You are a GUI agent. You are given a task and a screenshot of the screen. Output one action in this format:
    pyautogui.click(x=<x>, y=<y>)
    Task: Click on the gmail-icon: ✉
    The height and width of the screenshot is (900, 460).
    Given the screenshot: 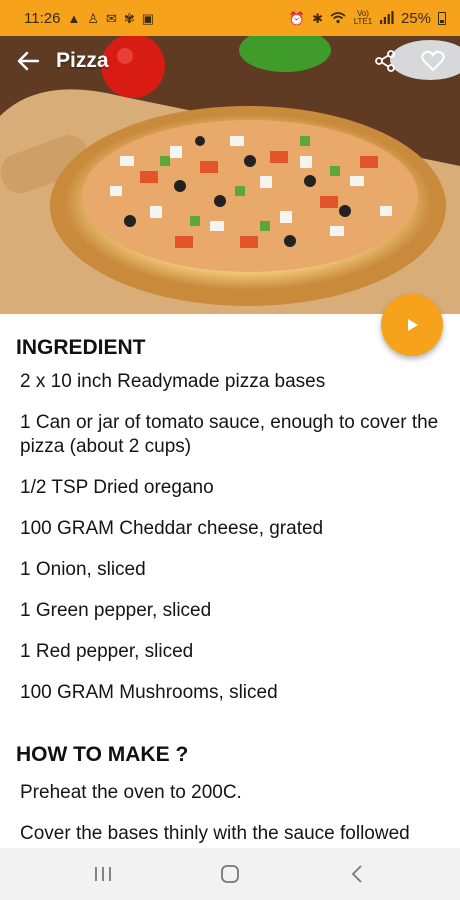 What is the action you would take?
    pyautogui.click(x=111, y=18)
    